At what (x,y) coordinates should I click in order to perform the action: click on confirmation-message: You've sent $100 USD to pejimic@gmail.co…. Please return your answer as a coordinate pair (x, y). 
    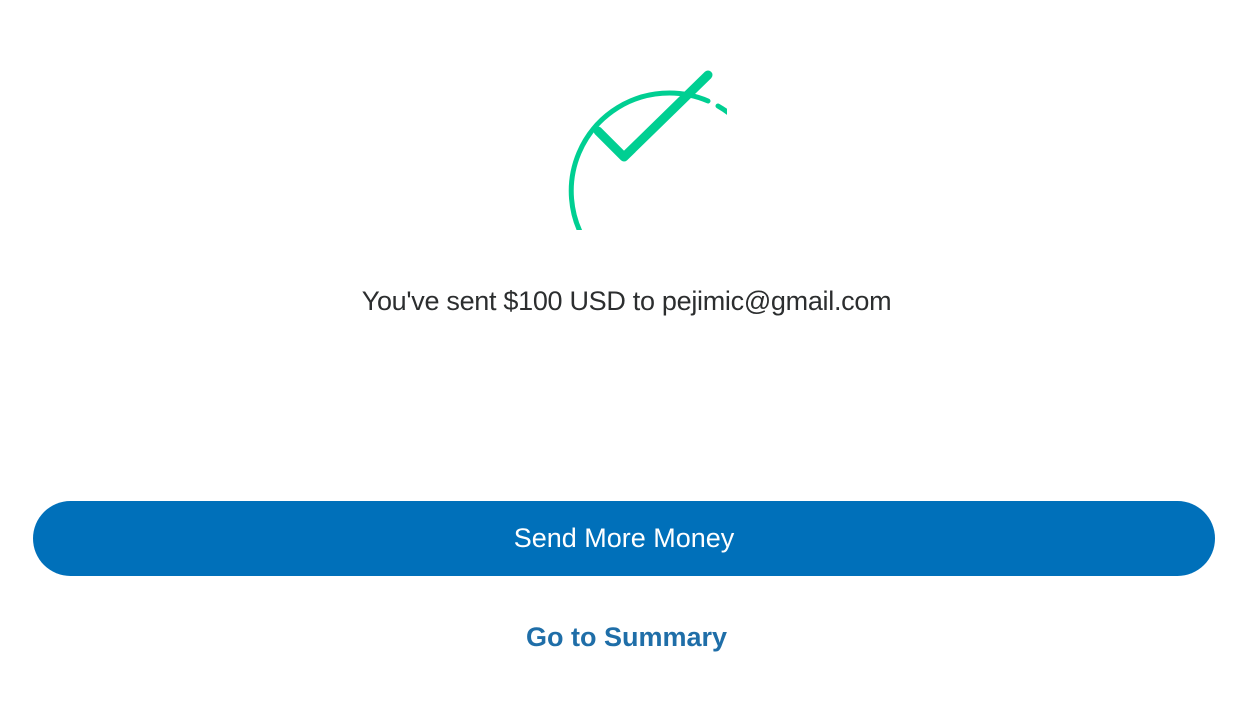
    Looking at the image, I should click on (626, 301).